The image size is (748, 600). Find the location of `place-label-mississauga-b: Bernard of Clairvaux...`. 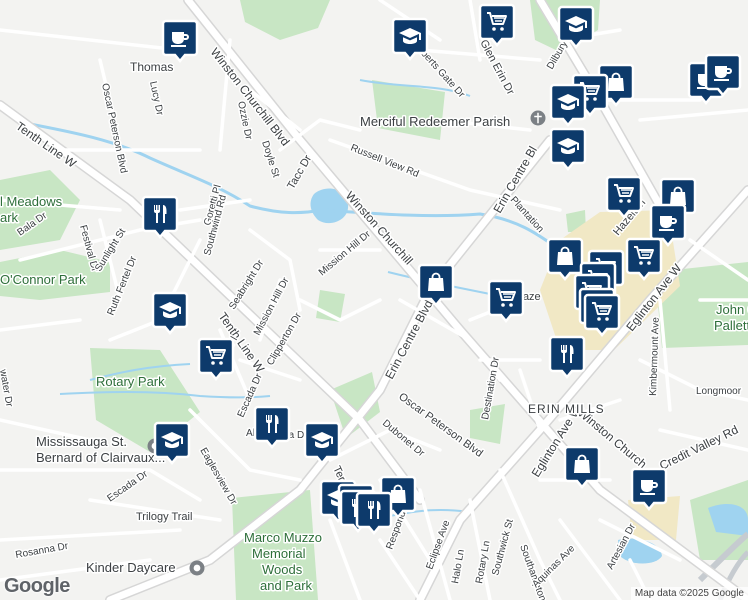

place-label-mississauga-b: Bernard of Clairvaux... is located at coordinates (100, 457).